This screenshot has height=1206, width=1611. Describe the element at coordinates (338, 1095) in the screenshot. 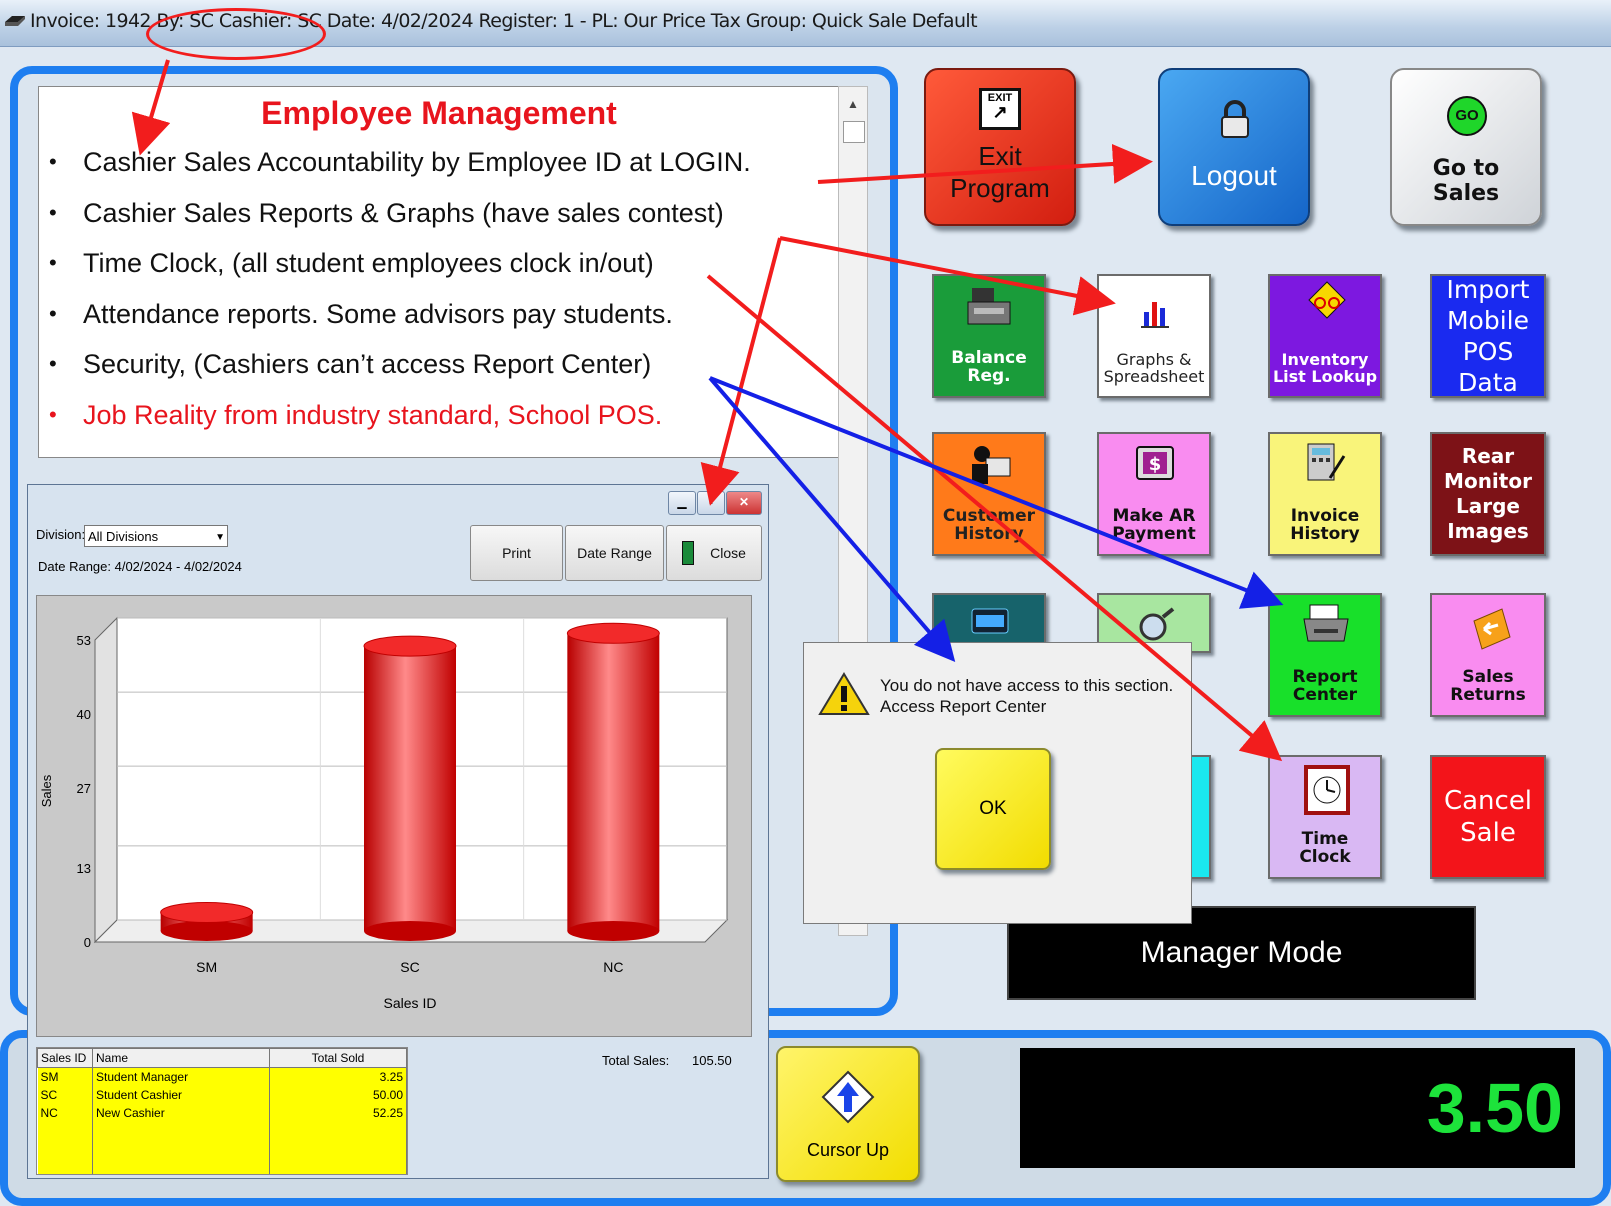

I see `cell-total: 50.00` at that location.